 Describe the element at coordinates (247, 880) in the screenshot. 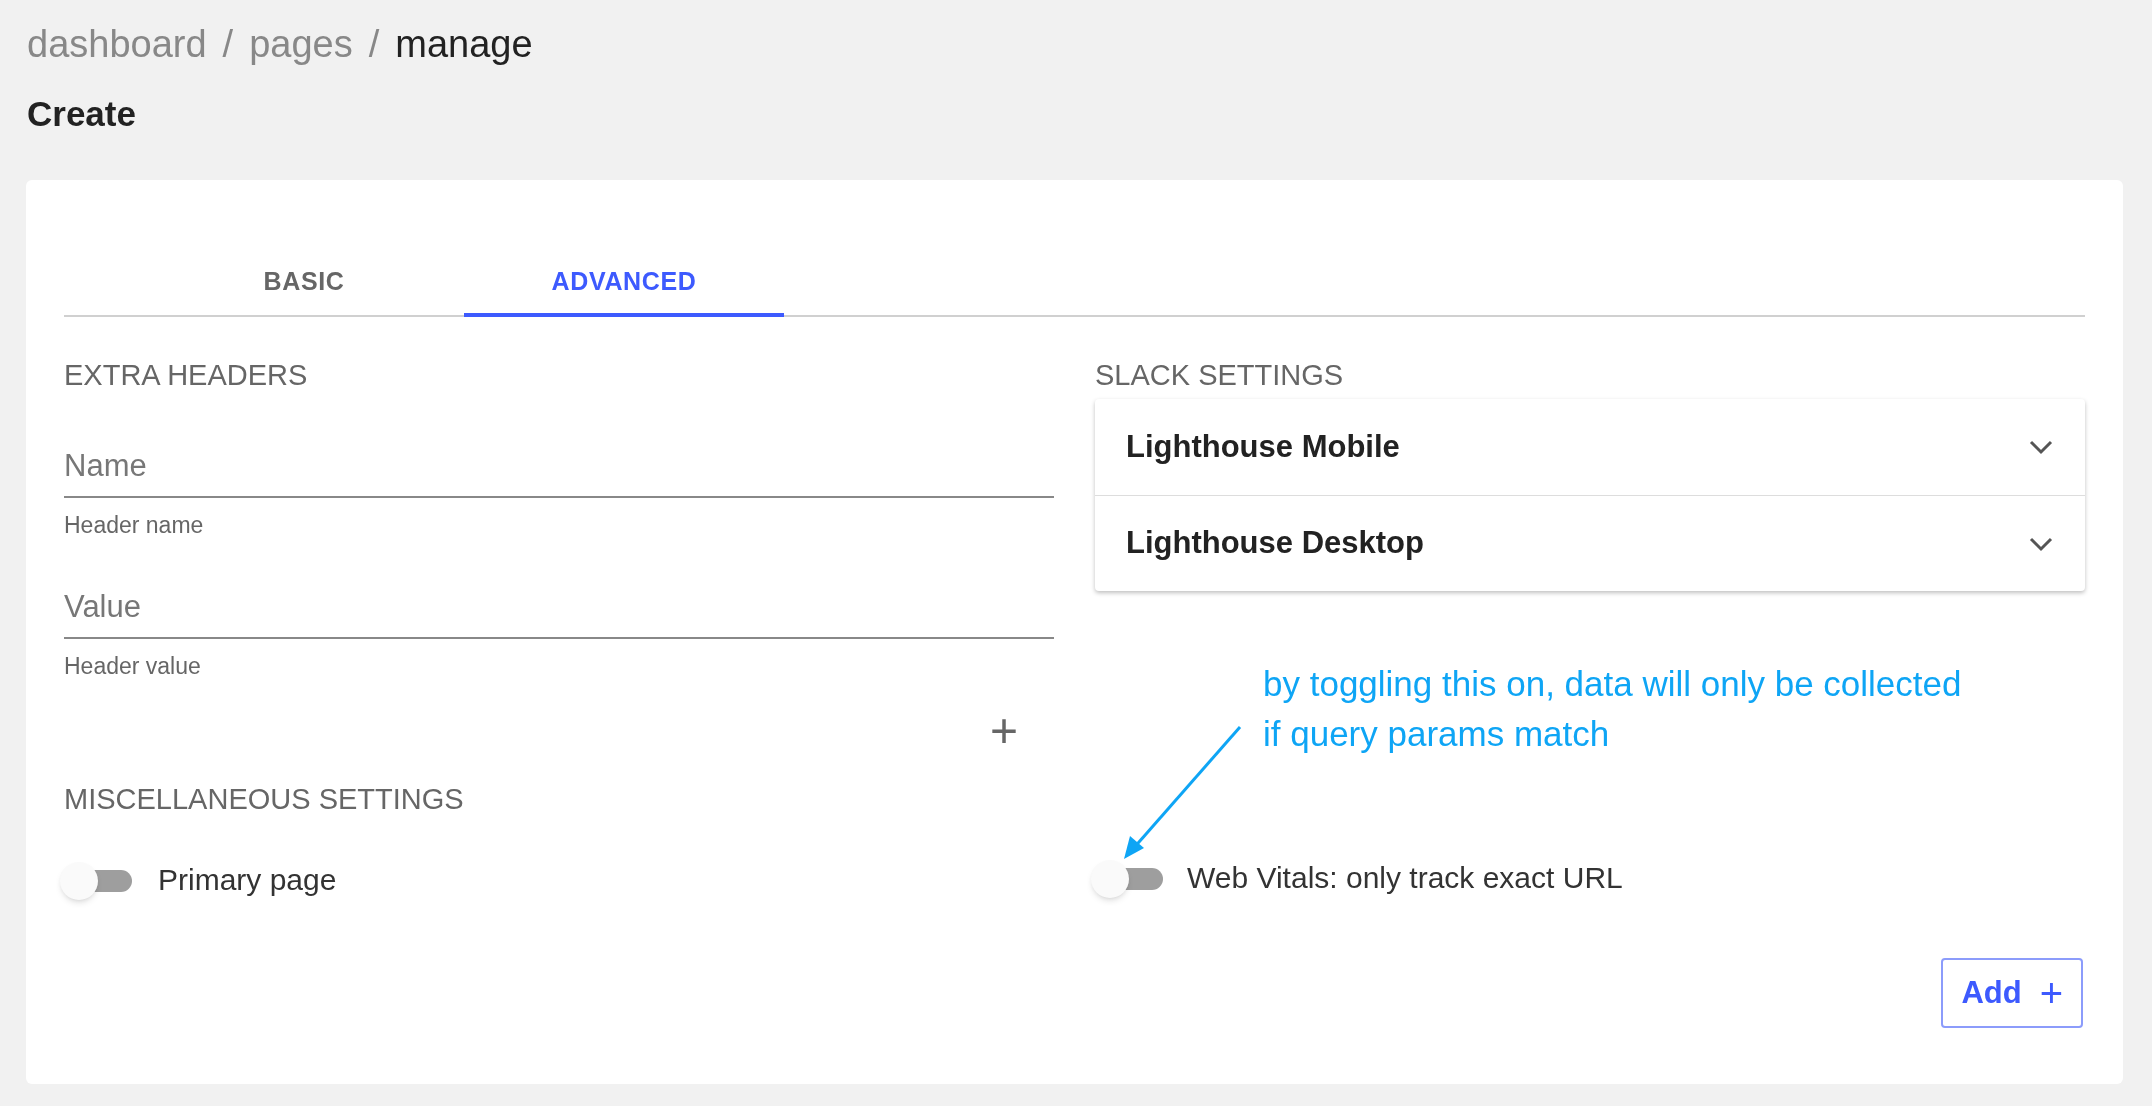

I see `switch-label: Primary page` at that location.